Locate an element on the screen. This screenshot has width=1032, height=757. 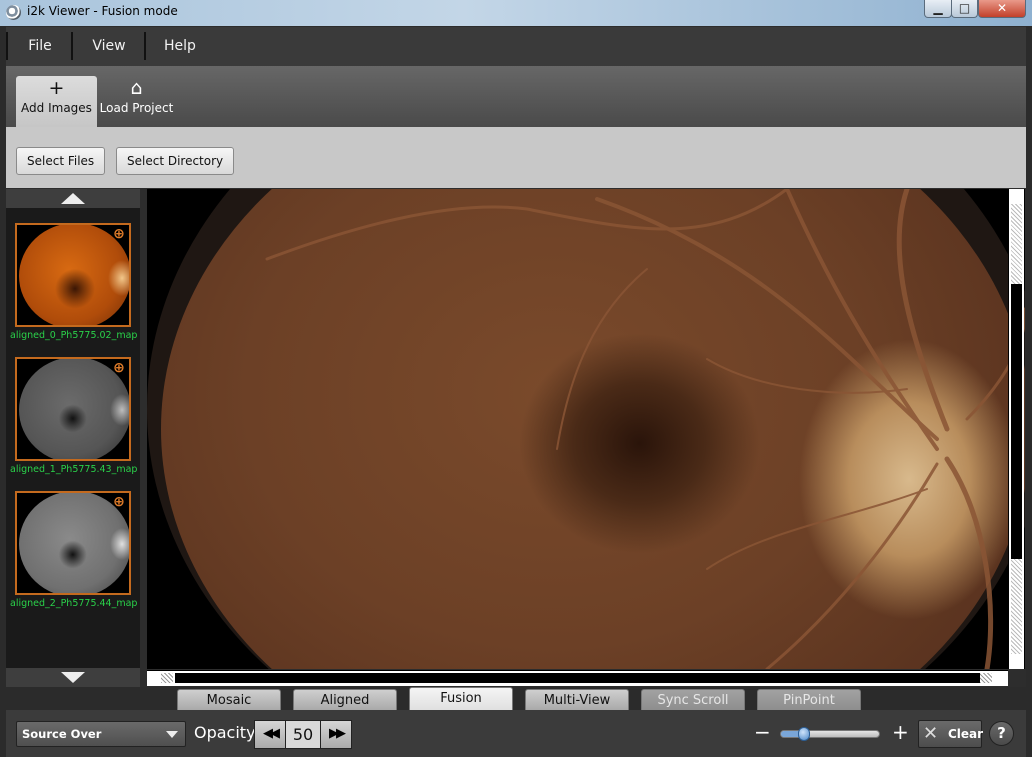
load-project-label: Load Project is located at coordinates (136, 108).